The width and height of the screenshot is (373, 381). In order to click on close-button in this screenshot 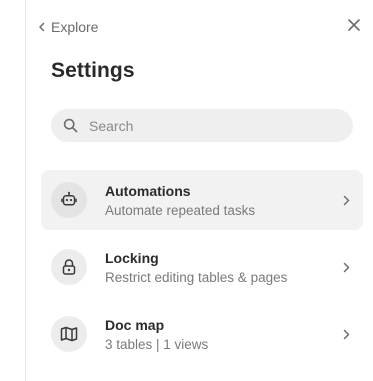, I will do `click(354, 27)`.